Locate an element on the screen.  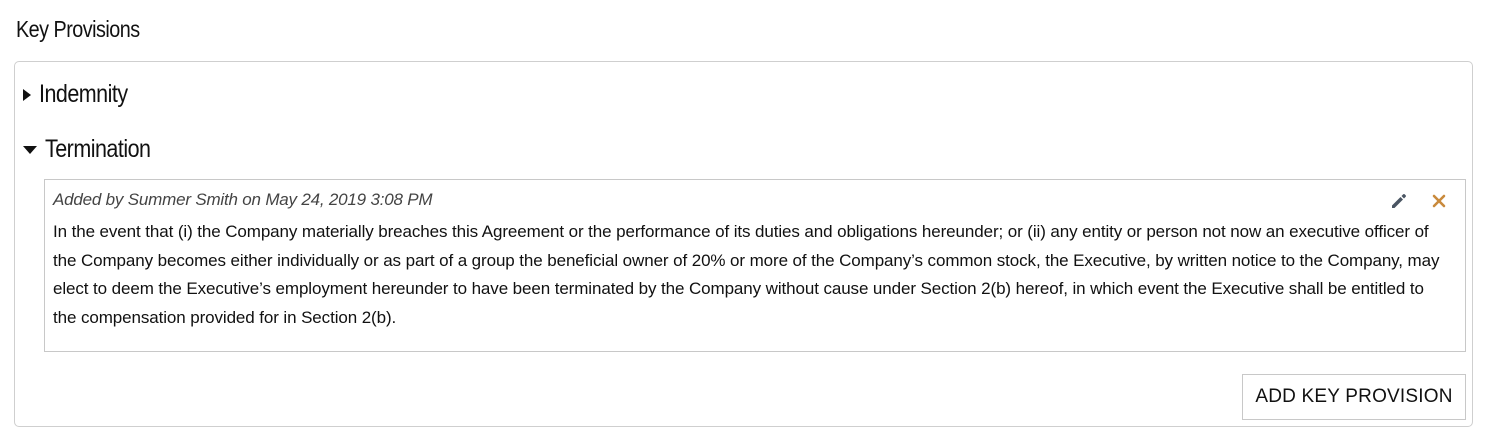
close-icon is located at coordinates (1439, 201).